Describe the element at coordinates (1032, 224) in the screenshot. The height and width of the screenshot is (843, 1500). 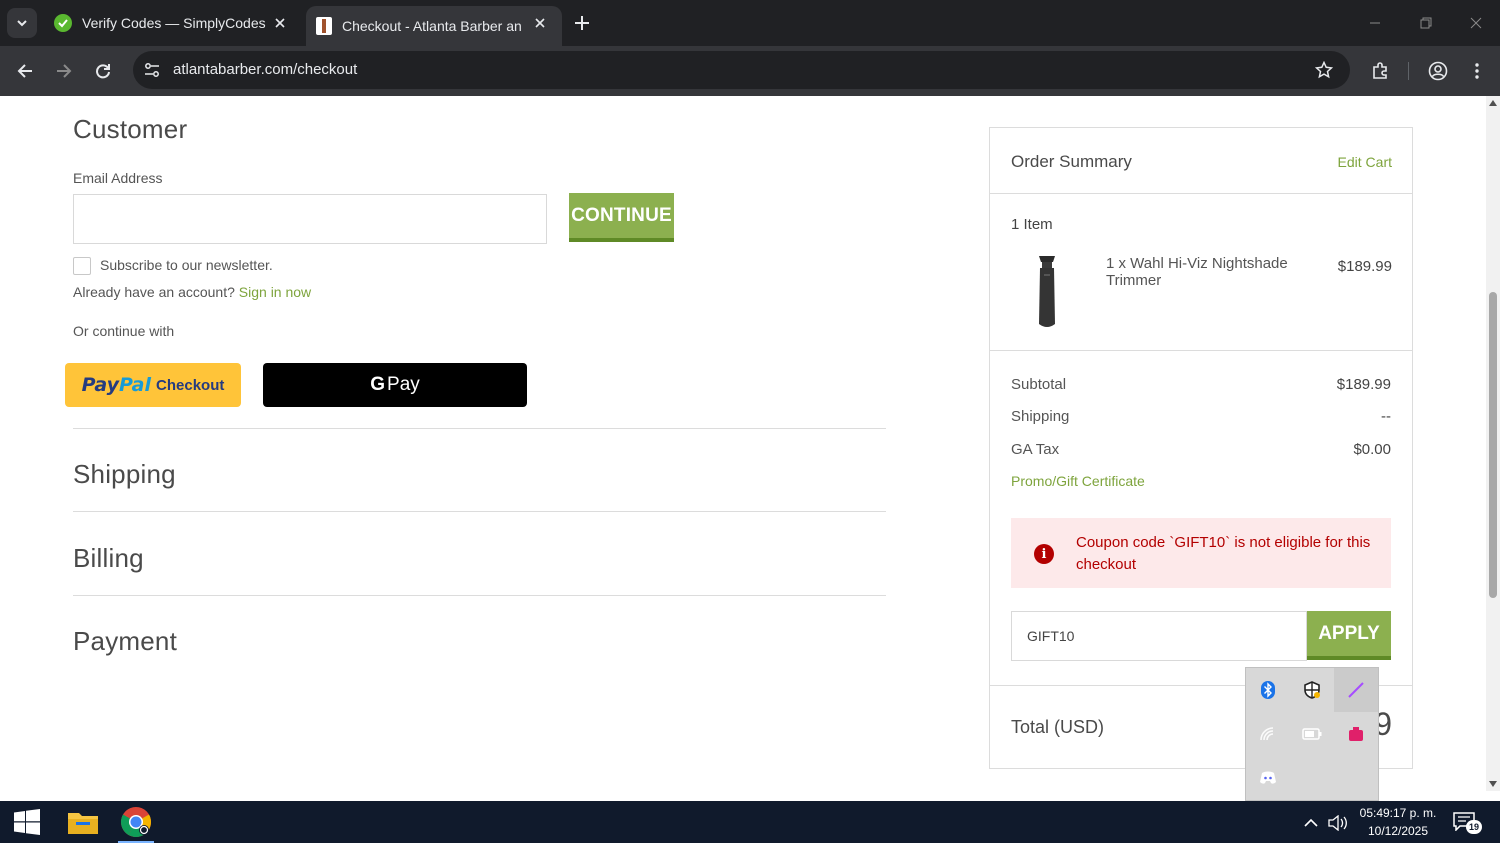
I see `item-count: 1 Item` at that location.